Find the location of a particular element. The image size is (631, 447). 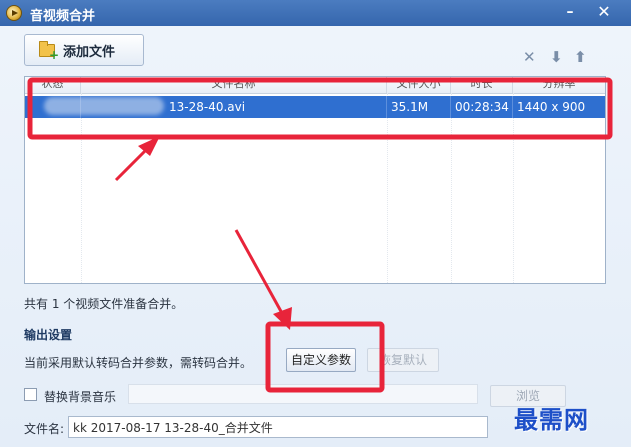

title-bar: 音视频合并 – ✕ is located at coordinates (315, 13).